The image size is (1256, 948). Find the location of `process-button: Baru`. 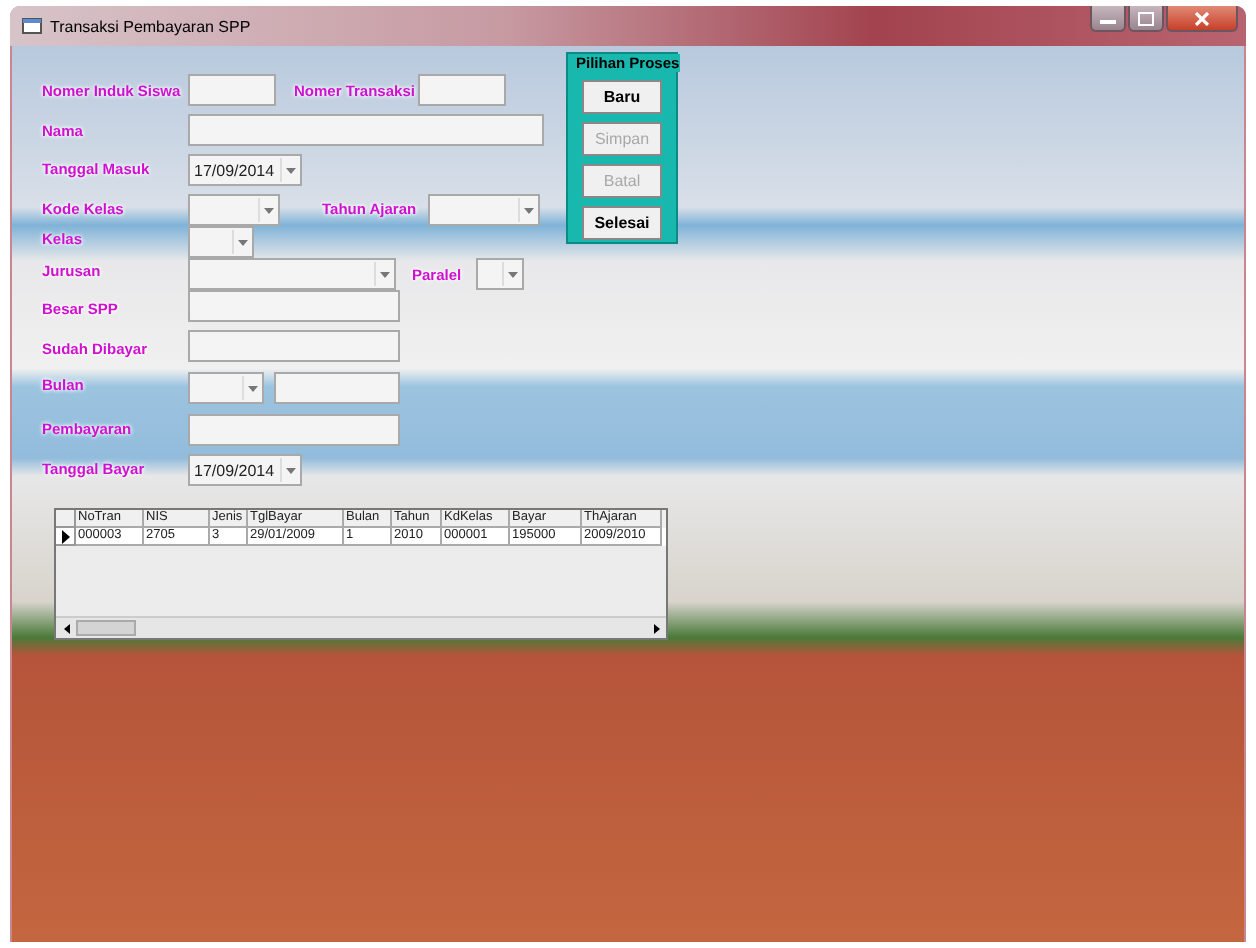

process-button: Baru is located at coordinates (622, 97).